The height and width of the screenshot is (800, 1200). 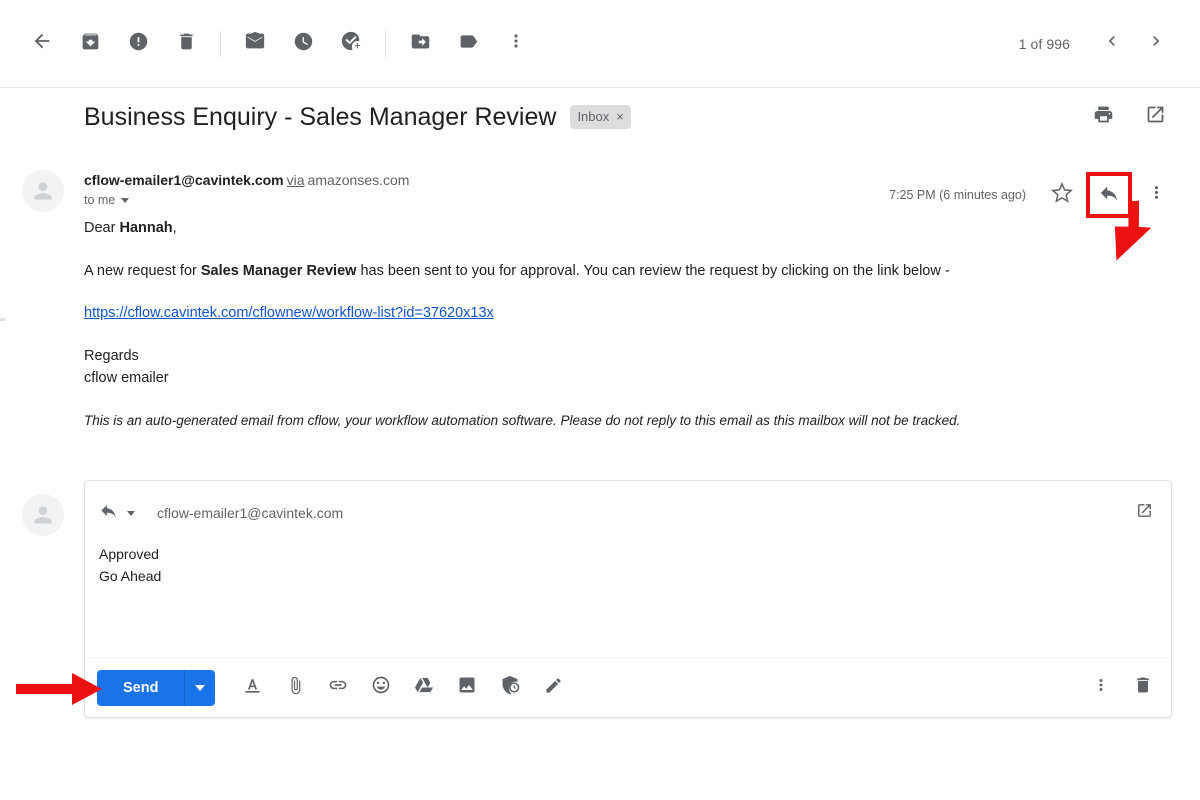 What do you see at coordinates (1122, 688) in the screenshot?
I see `compose-right-actions` at bounding box center [1122, 688].